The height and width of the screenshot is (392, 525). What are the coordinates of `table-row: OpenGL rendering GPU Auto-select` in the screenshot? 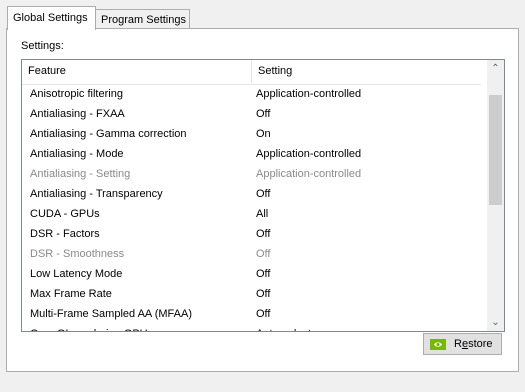 It's located at (251, 327).